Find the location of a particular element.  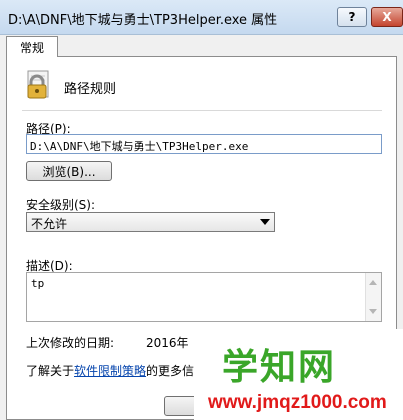

software-restriction-link: 软件限制策略 is located at coordinates (110, 371).